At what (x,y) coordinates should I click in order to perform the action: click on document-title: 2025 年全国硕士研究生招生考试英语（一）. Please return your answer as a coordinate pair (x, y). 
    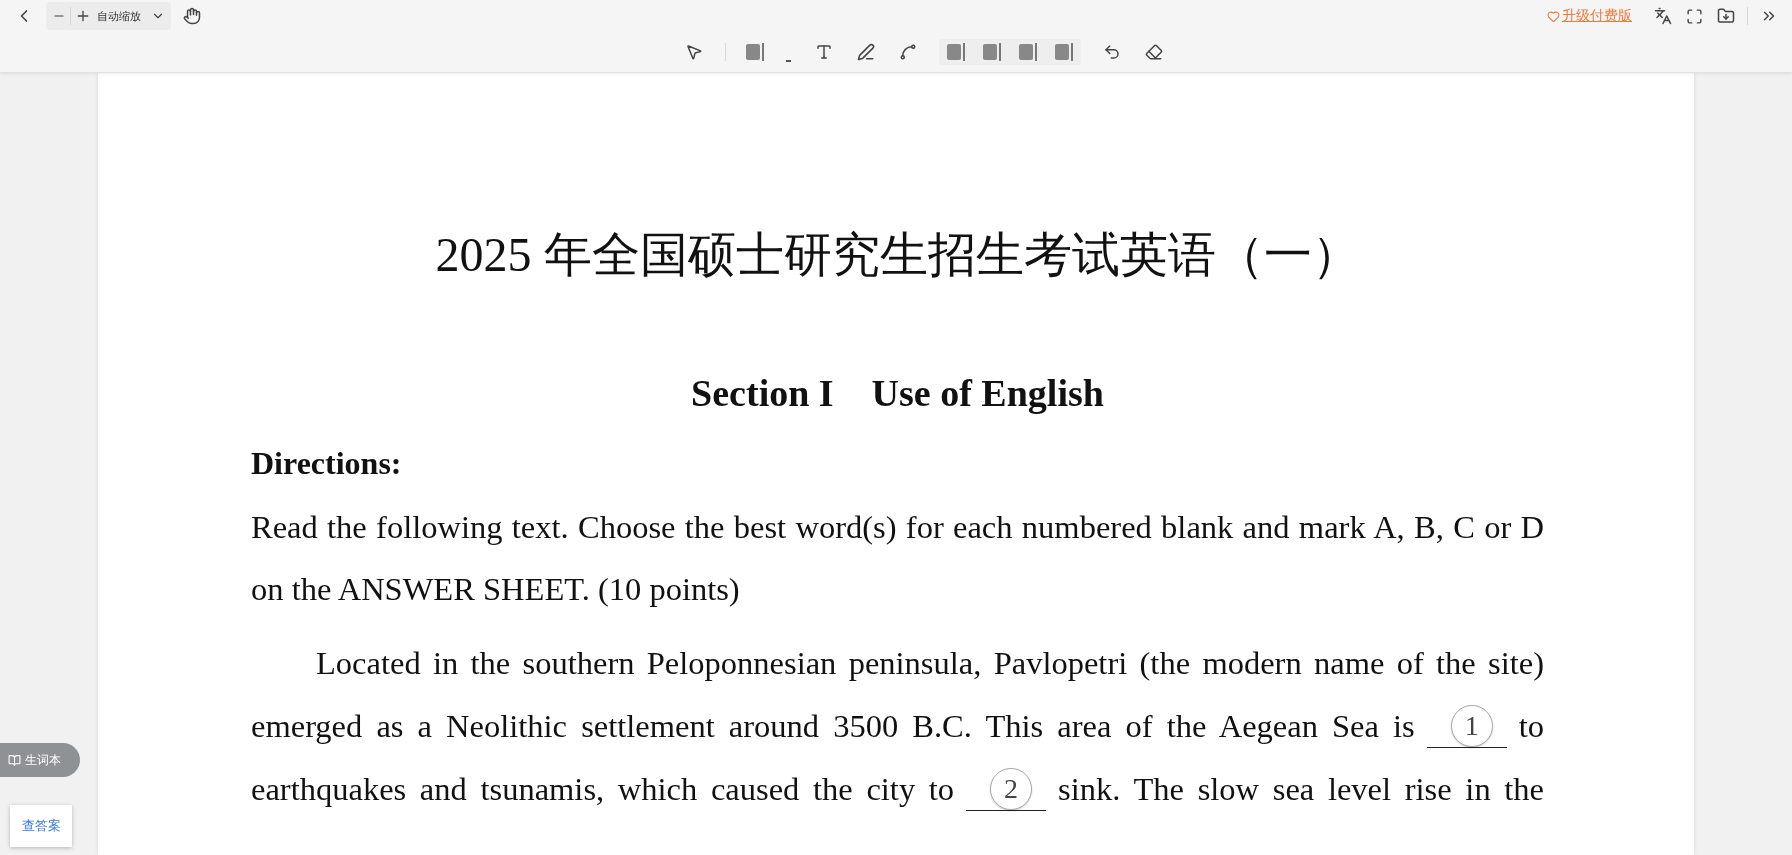
    Looking at the image, I should click on (897, 255).